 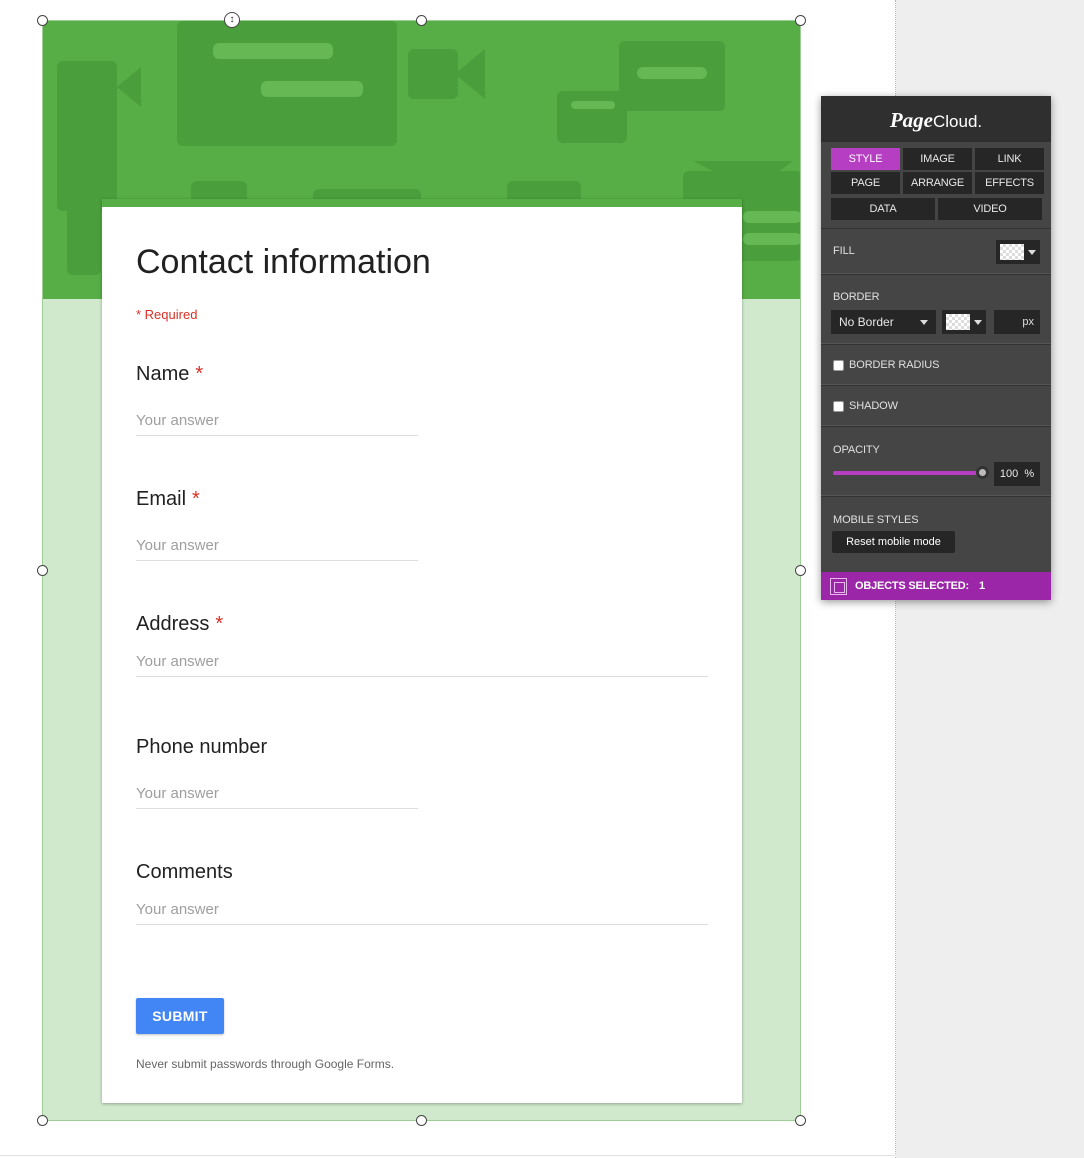 I want to click on tab-style: STYLE, so click(x=865, y=159).